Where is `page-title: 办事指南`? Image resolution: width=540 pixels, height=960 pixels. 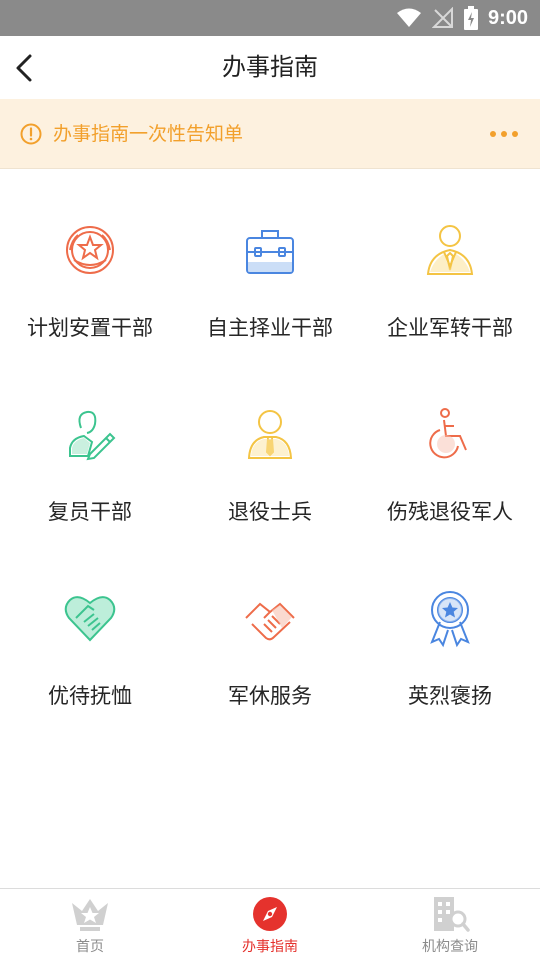 page-title: 办事指南 is located at coordinates (270, 67).